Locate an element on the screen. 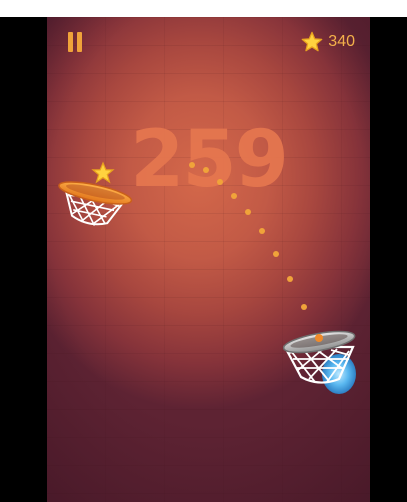  coin-counter: 340 is located at coordinates (328, 42).